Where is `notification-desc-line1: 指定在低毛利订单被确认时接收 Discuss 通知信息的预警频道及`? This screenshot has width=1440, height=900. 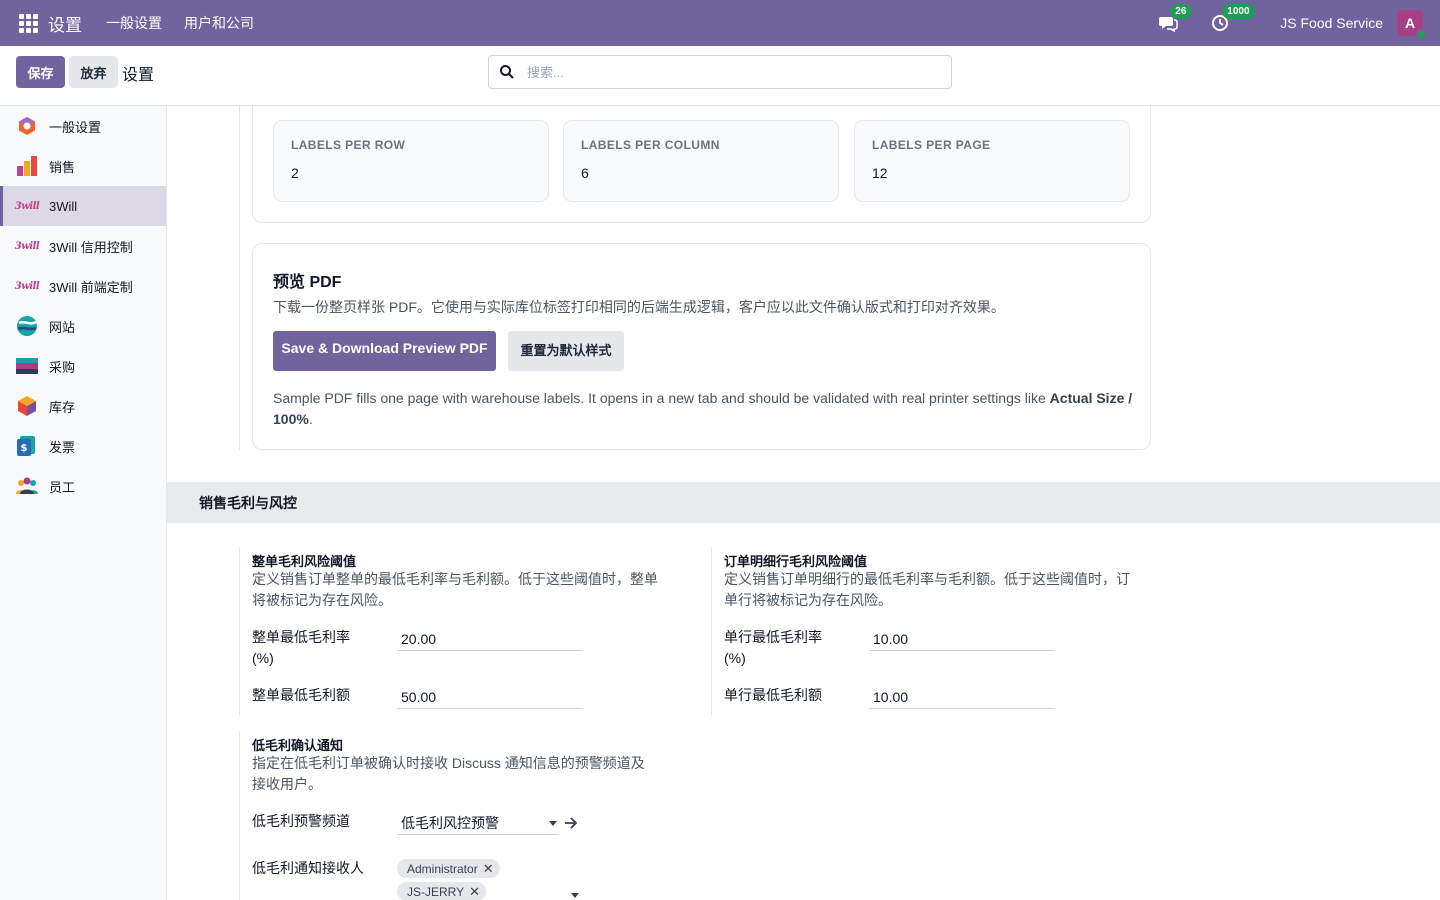
notification-desc-line1: 指定在低毛利订单被确认时接收 Discuss 通知信息的预警频道及 is located at coordinates (448, 763).